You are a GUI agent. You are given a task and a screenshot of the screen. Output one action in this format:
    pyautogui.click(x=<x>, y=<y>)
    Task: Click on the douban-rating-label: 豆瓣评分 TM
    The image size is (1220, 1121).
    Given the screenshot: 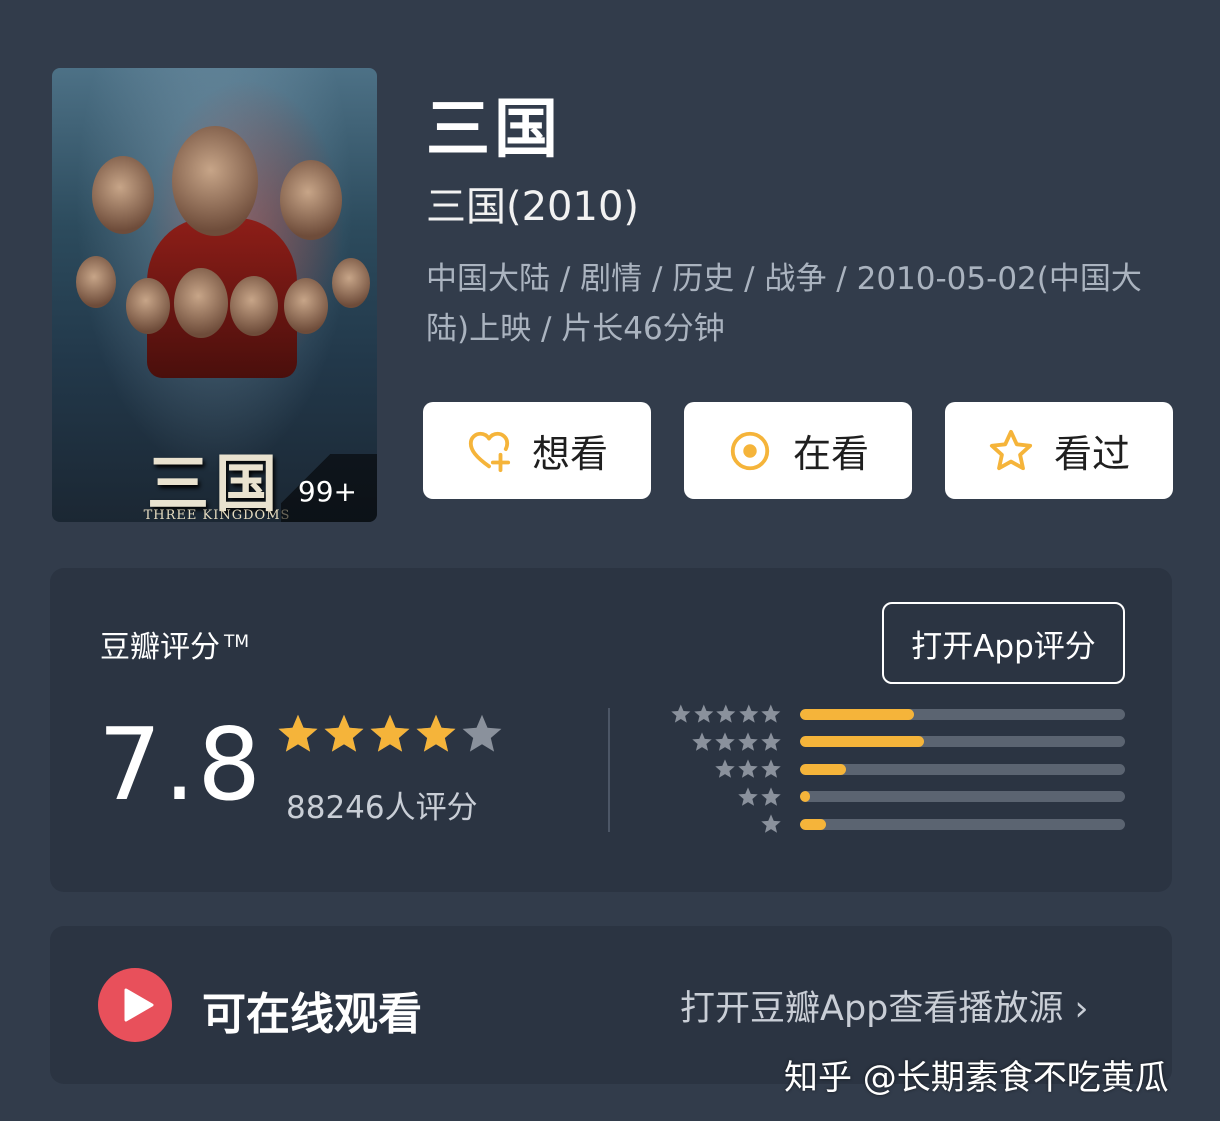 What is the action you would take?
    pyautogui.click(x=174, y=644)
    